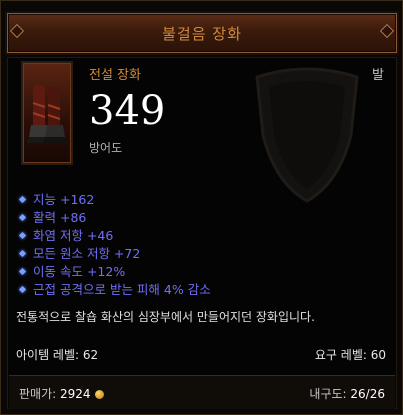  Describe the element at coordinates (122, 289) in the screenshot. I see `stat-text: 근접 공격으로 받는 피해 4% 감소` at that location.